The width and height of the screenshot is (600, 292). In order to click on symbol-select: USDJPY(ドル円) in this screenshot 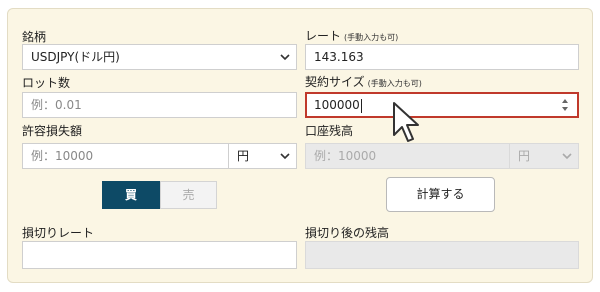, I will do `click(159, 57)`.